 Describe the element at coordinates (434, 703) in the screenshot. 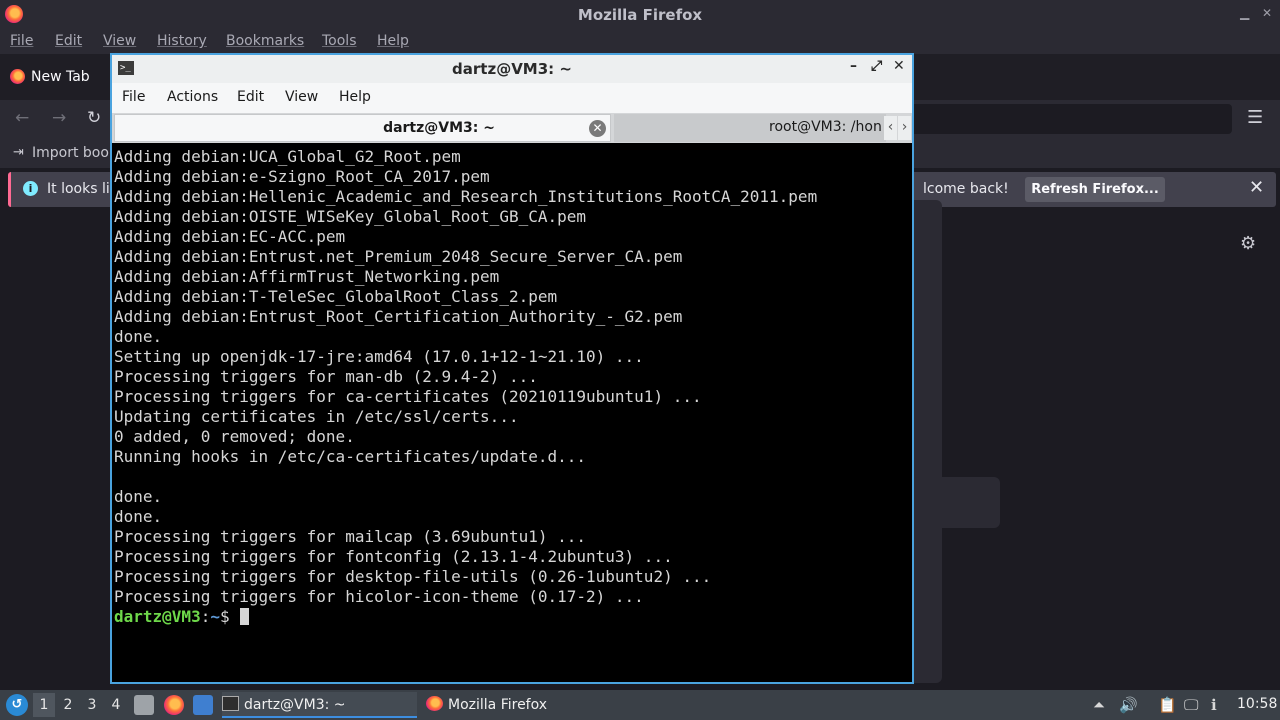

I see `firefox-icon` at that location.